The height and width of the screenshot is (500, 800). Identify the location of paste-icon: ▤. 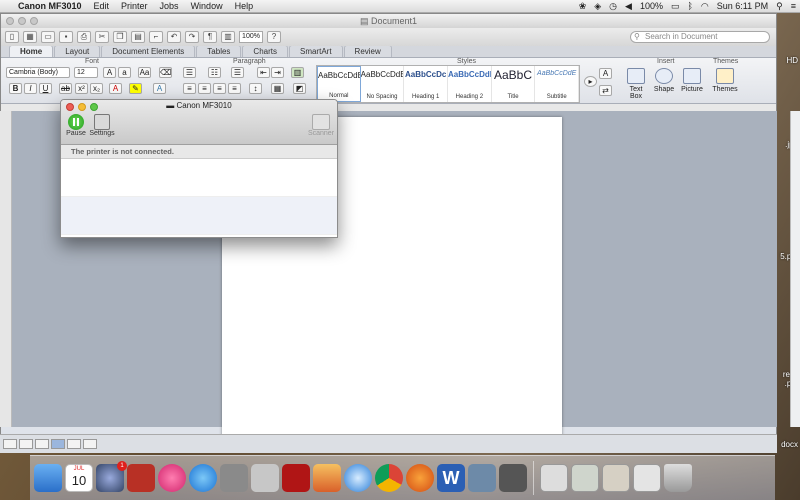
(138, 37).